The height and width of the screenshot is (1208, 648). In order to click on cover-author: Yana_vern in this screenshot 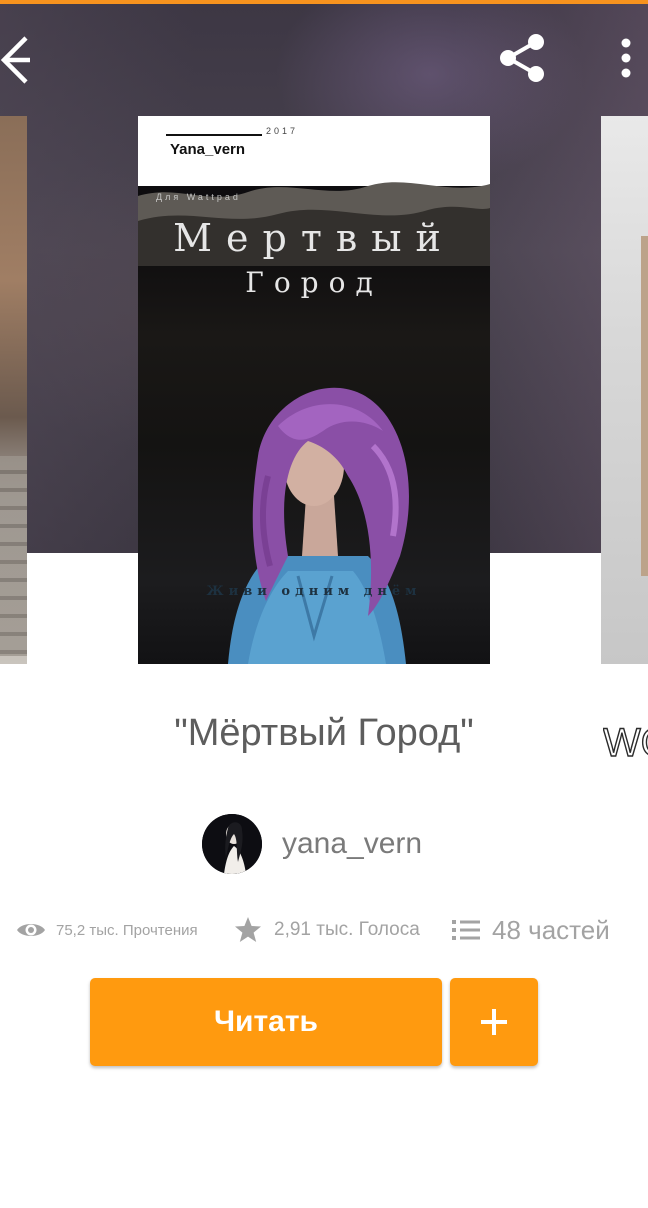, I will do `click(208, 149)`.